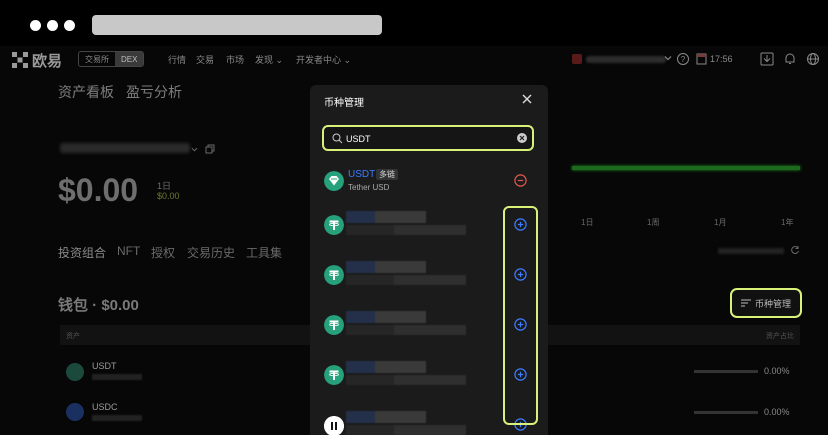 Image resolution: width=828 pixels, height=435 pixels. I want to click on tab-tools: 工具集, so click(264, 252).